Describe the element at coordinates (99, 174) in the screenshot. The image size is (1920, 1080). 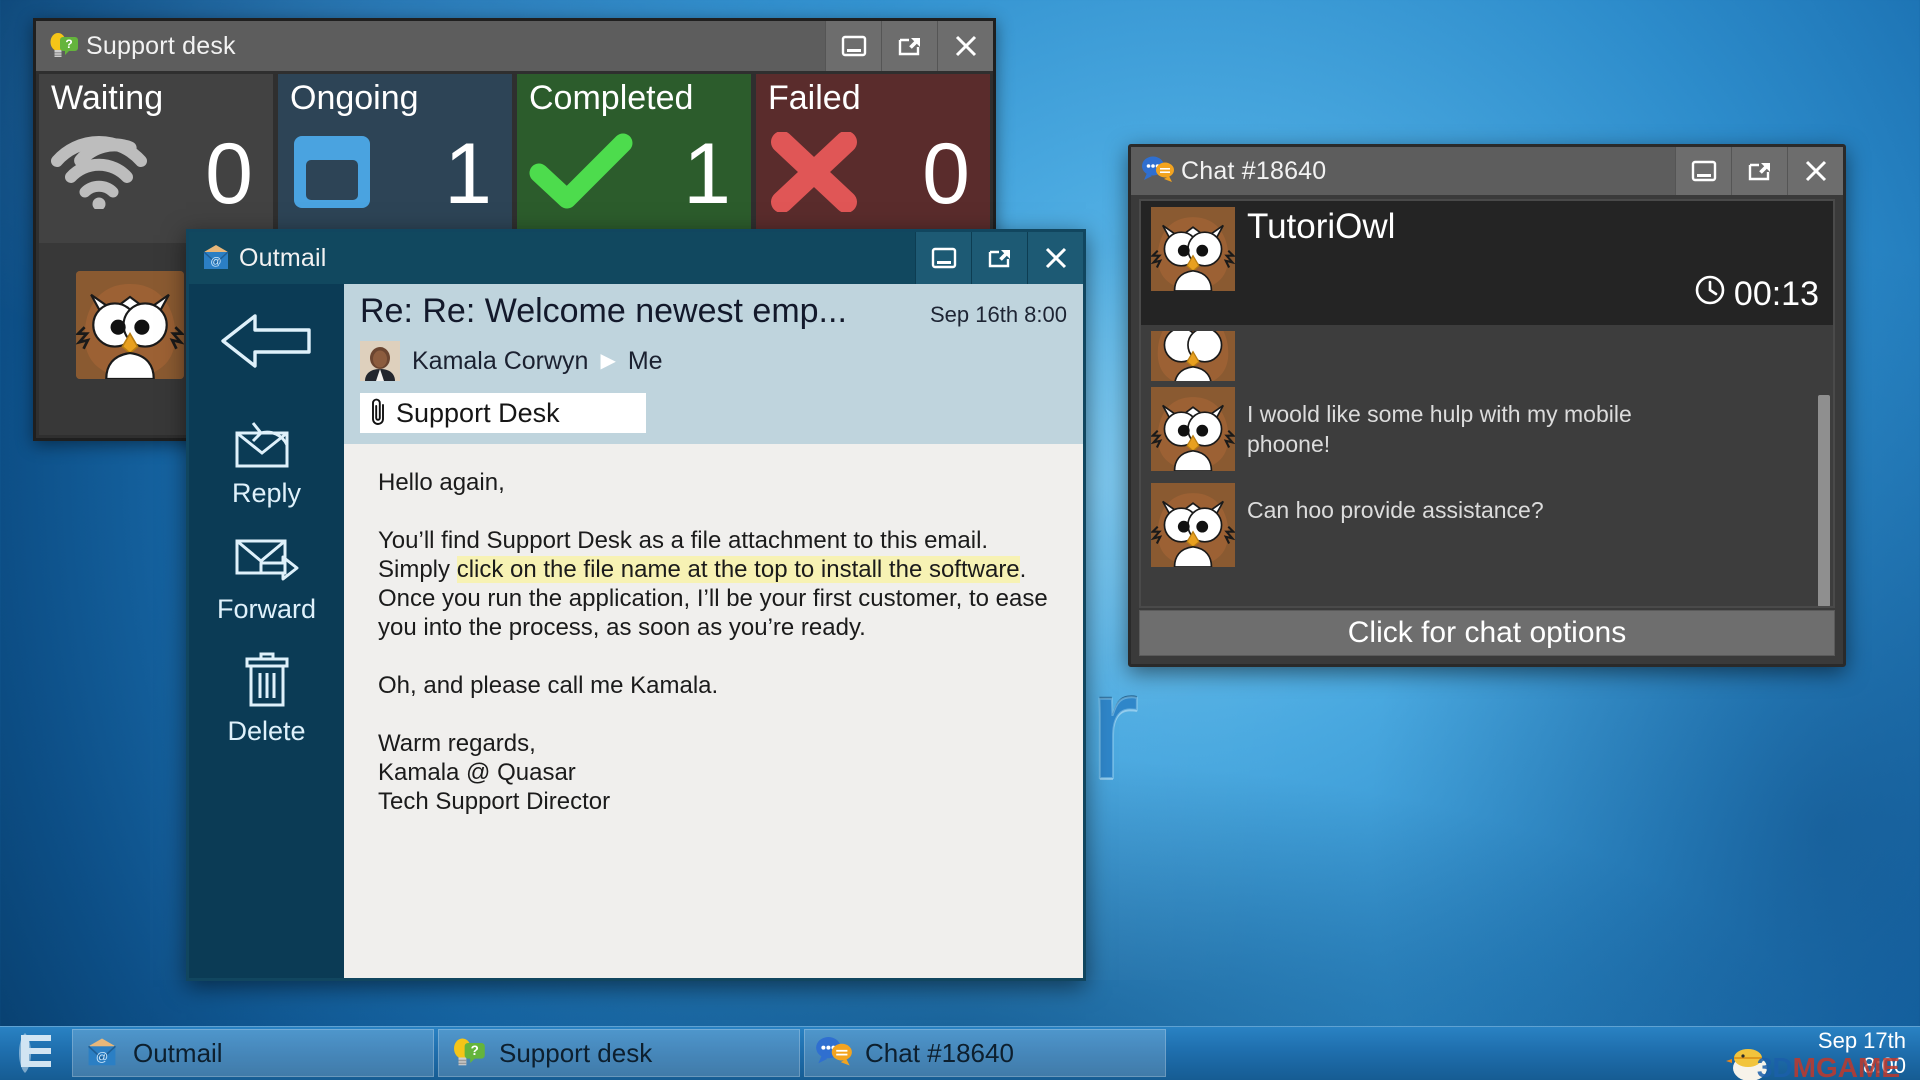
I see `wifi-icon` at that location.